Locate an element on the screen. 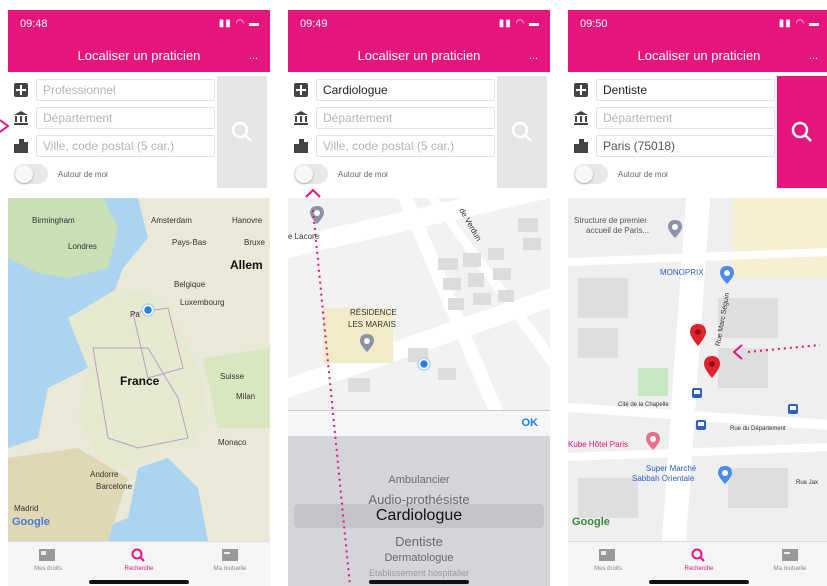 This screenshot has width=827, height=586. picker-item: Audio-prothésiste is located at coordinates (419, 499).